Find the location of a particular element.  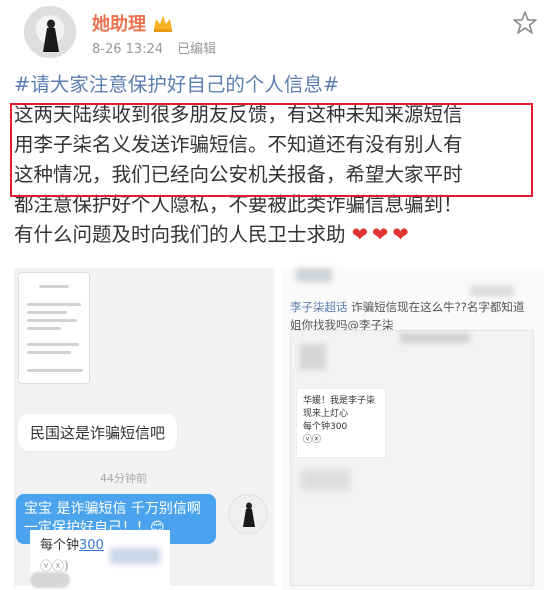

sms-card-line-4: ⓥⓧ is located at coordinates (312, 440).